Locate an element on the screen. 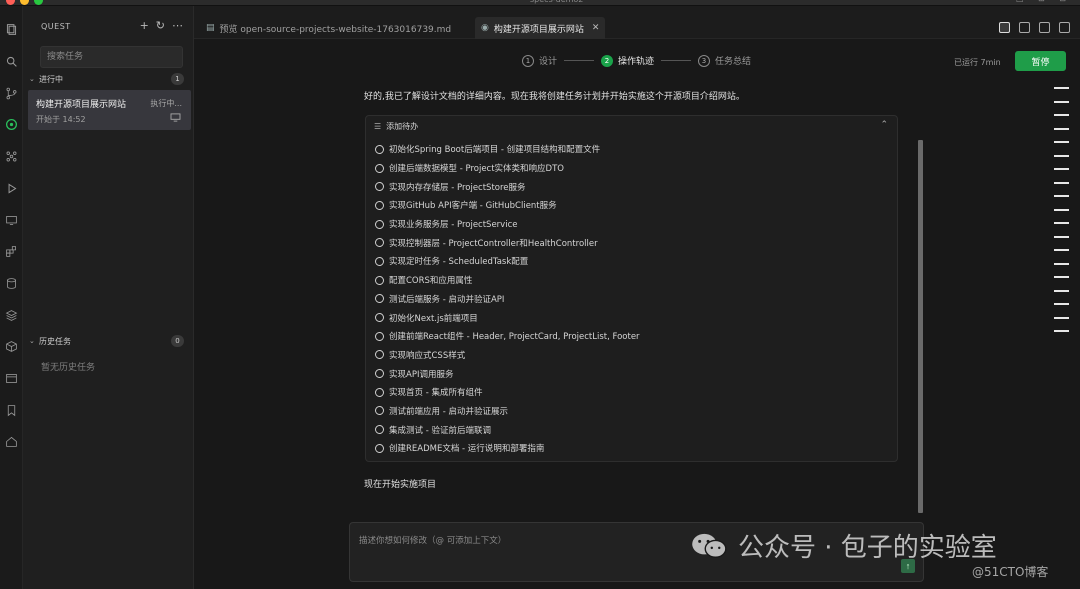  layers-icon is located at coordinates (11, 315).